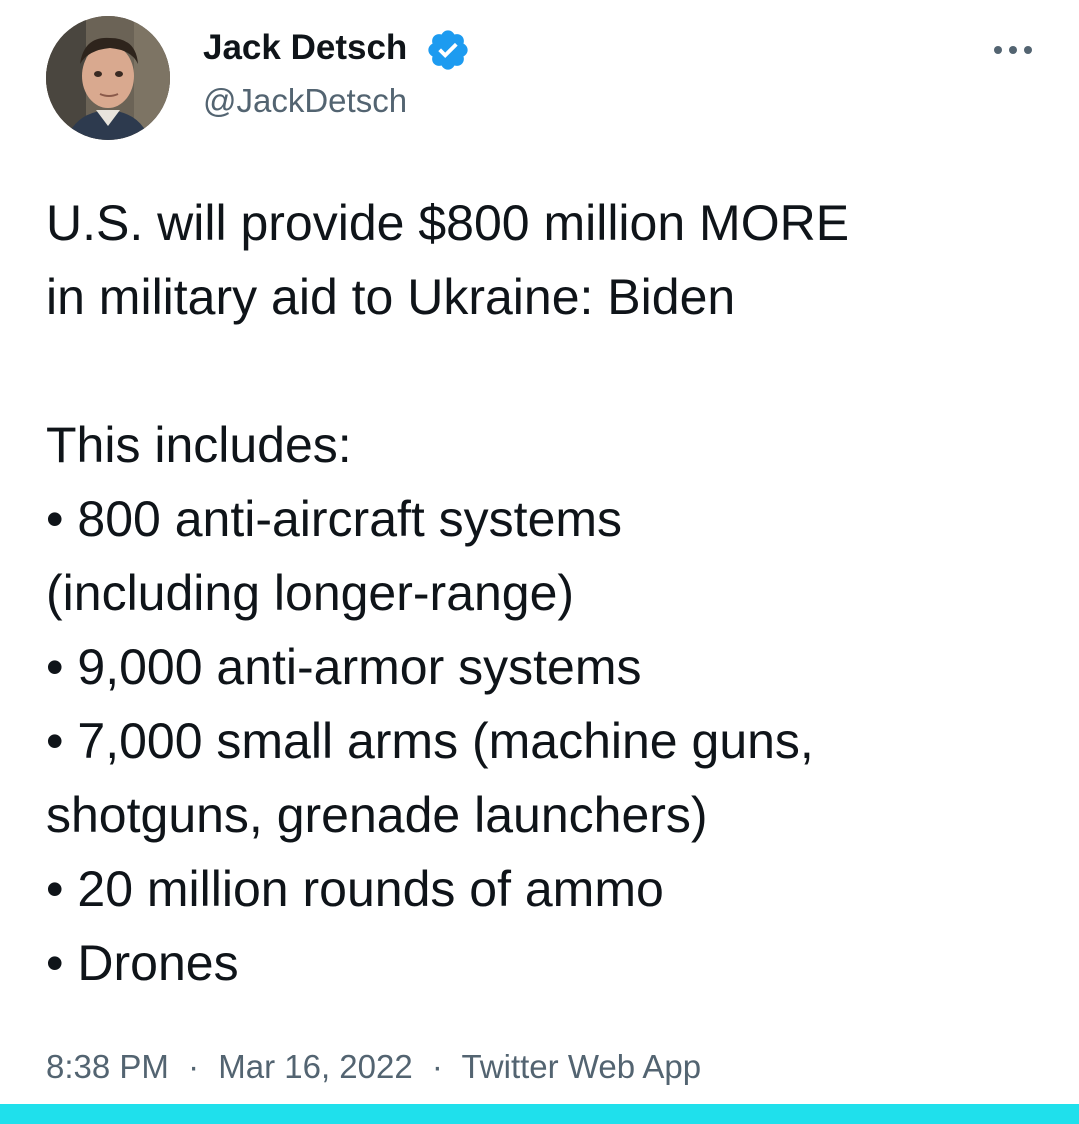 The width and height of the screenshot is (1079, 1124). What do you see at coordinates (334, 519) in the screenshot?
I see `tweet-line: • 800 anti-aircraft systems` at bounding box center [334, 519].